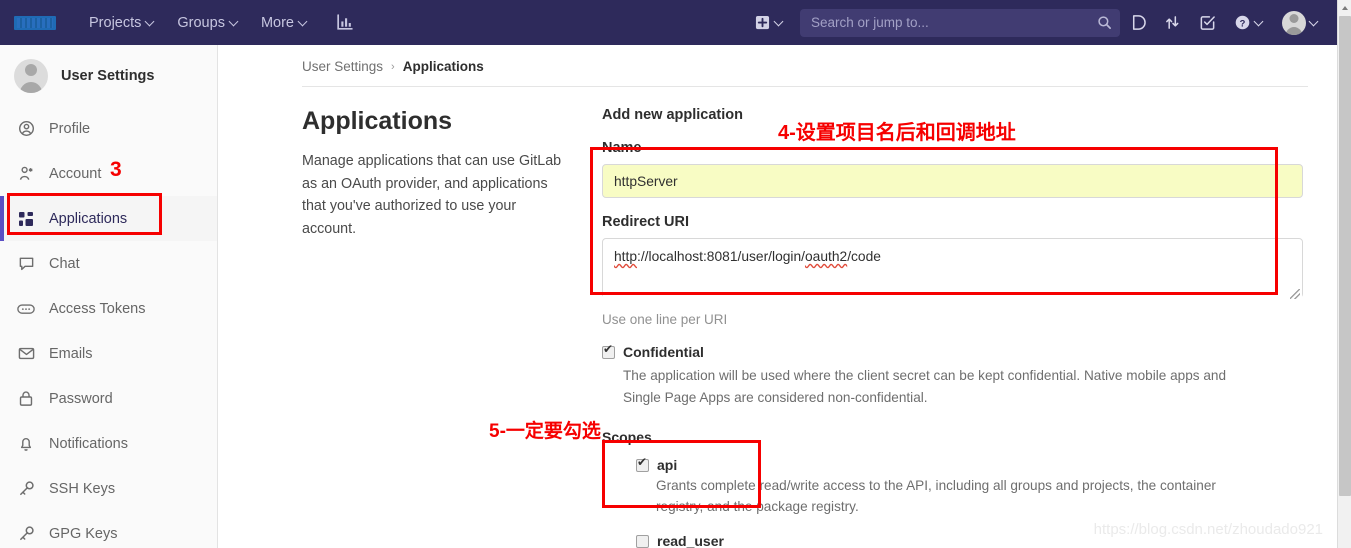 This screenshot has width=1351, height=548. I want to click on sidebar-item-label: Notifications, so click(88, 443).